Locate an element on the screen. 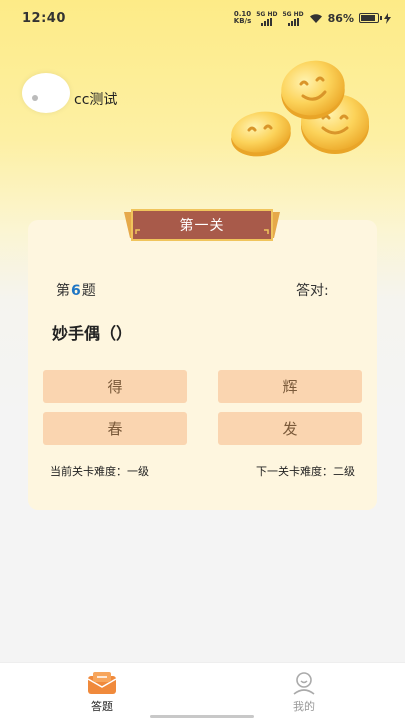  wifi-icon is located at coordinates (315, 18).